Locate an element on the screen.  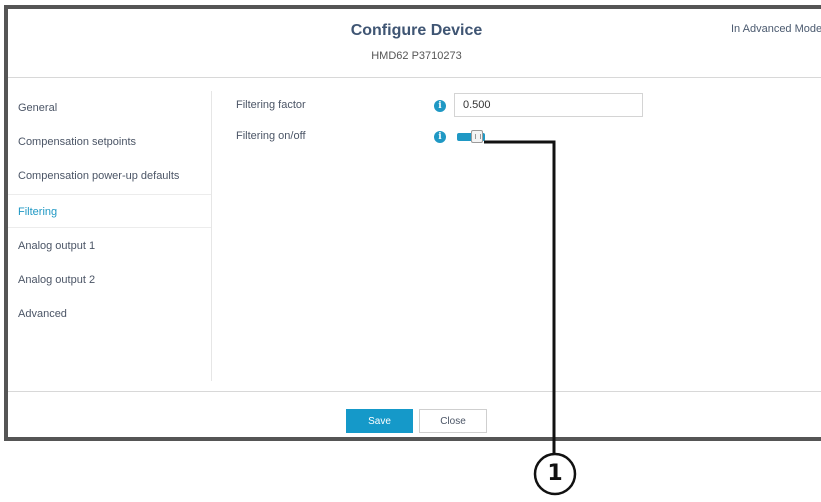
nav-item-compensation-setpoints: Compensation setpoints is located at coordinates (109, 142).